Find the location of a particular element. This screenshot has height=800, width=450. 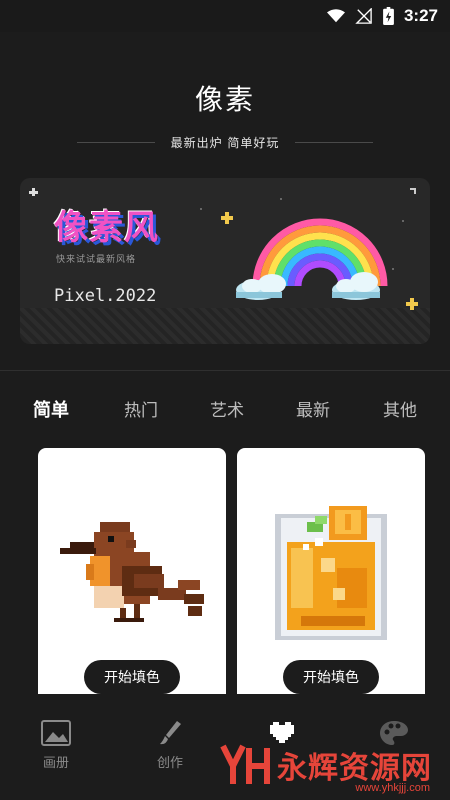

tab-hot: 热门 is located at coordinates (141, 408).